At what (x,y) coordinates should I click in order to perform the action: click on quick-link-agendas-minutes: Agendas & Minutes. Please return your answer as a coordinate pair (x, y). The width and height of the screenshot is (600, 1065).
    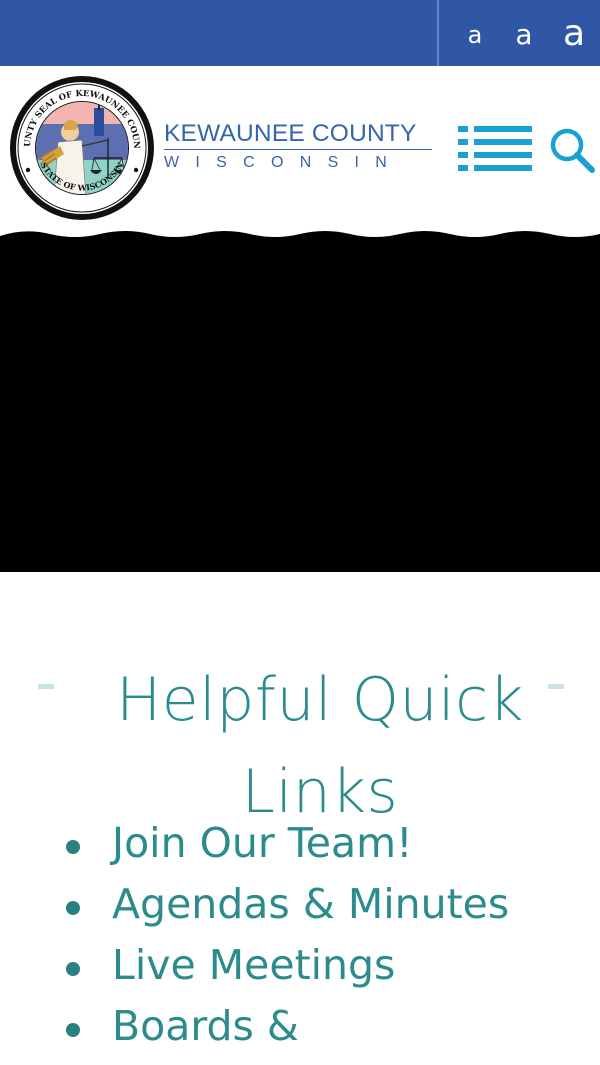
    Looking at the image, I should click on (310, 904).